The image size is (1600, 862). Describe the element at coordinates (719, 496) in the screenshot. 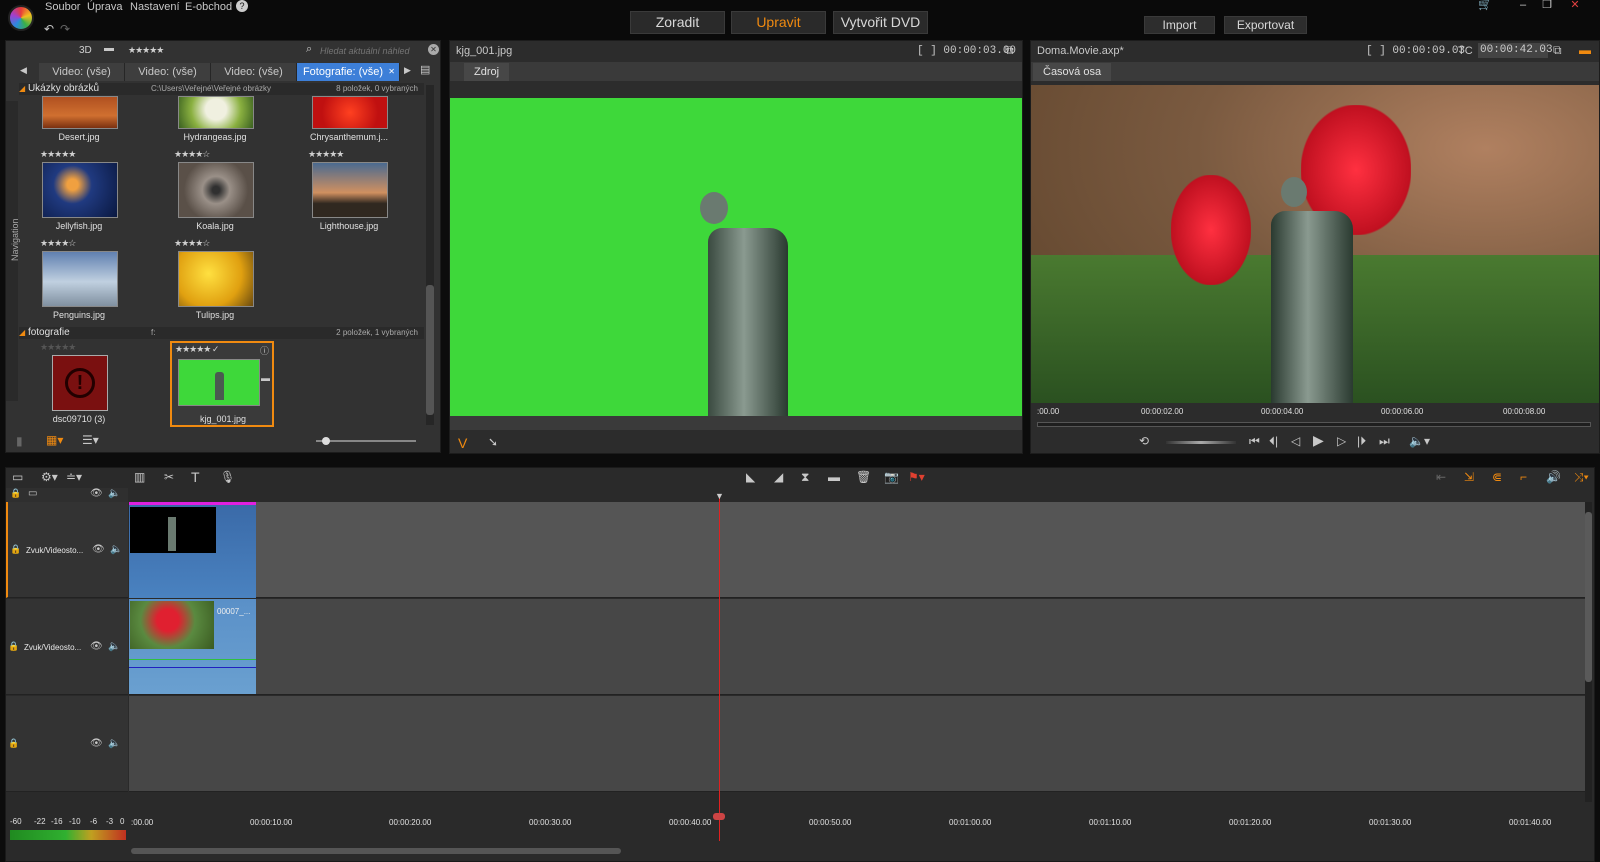

I see `playhead-handle-icon: ▼` at that location.